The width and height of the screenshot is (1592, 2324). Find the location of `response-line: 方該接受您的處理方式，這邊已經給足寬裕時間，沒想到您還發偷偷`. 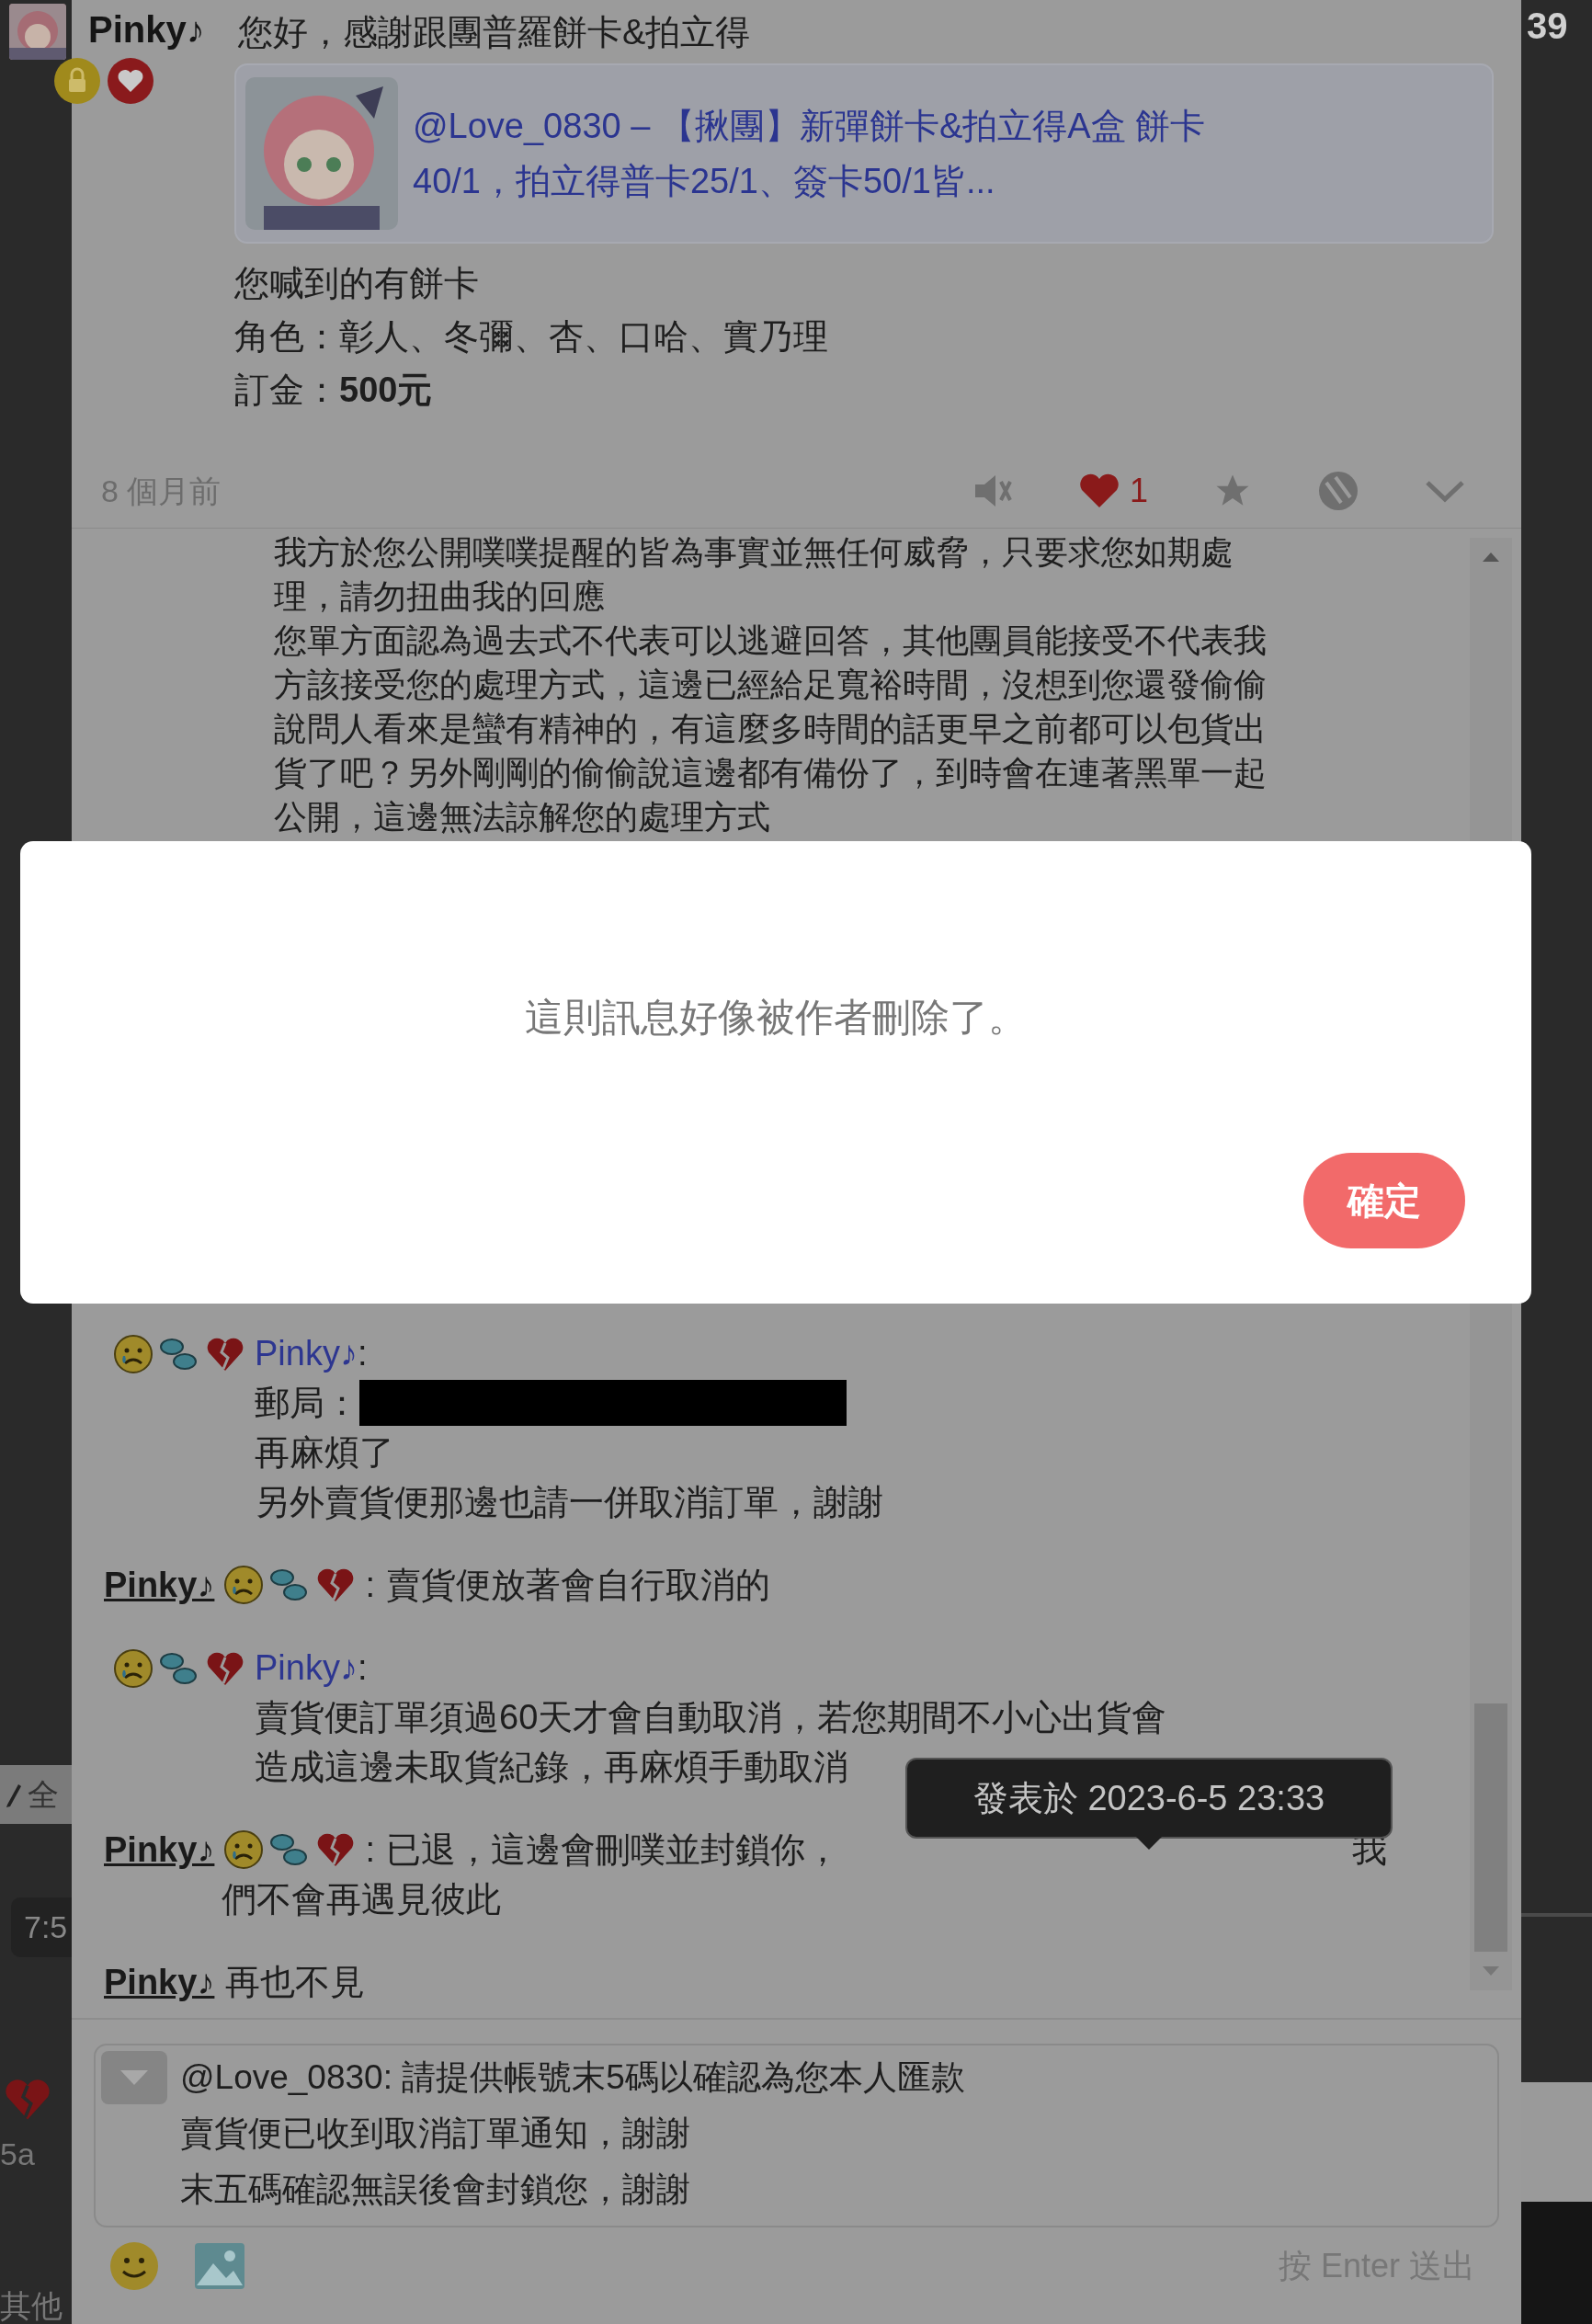

response-line: 方該接受您的處理方式，這邊已經給足寬裕時間，沒想到您還發偷偷 is located at coordinates (771, 685).